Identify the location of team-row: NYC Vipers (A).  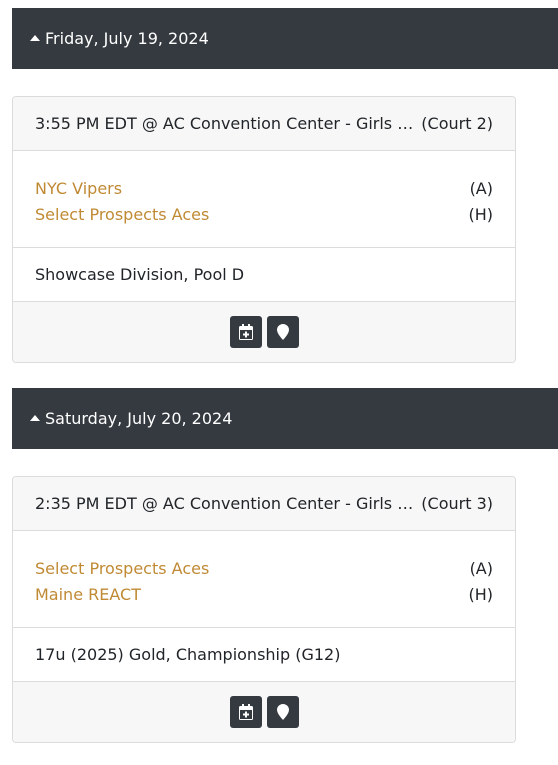
(264, 189).